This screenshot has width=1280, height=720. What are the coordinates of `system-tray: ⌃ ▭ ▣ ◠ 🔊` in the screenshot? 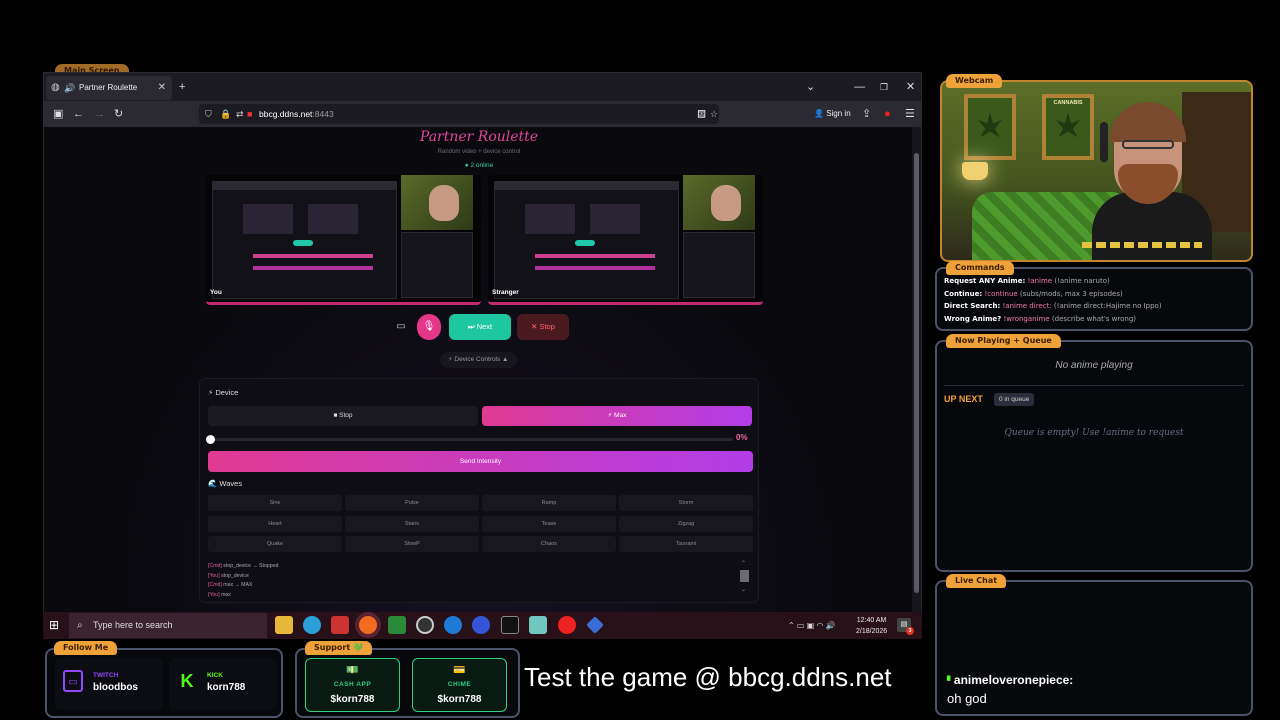 It's located at (812, 625).